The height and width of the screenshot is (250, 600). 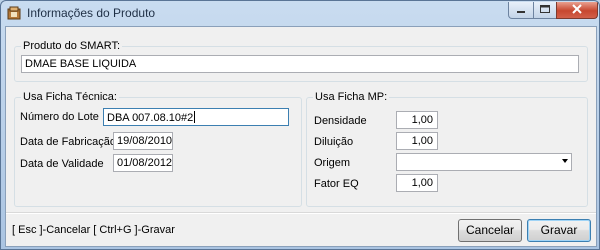 I want to click on cancel-button: Cancelar, so click(x=490, y=230).